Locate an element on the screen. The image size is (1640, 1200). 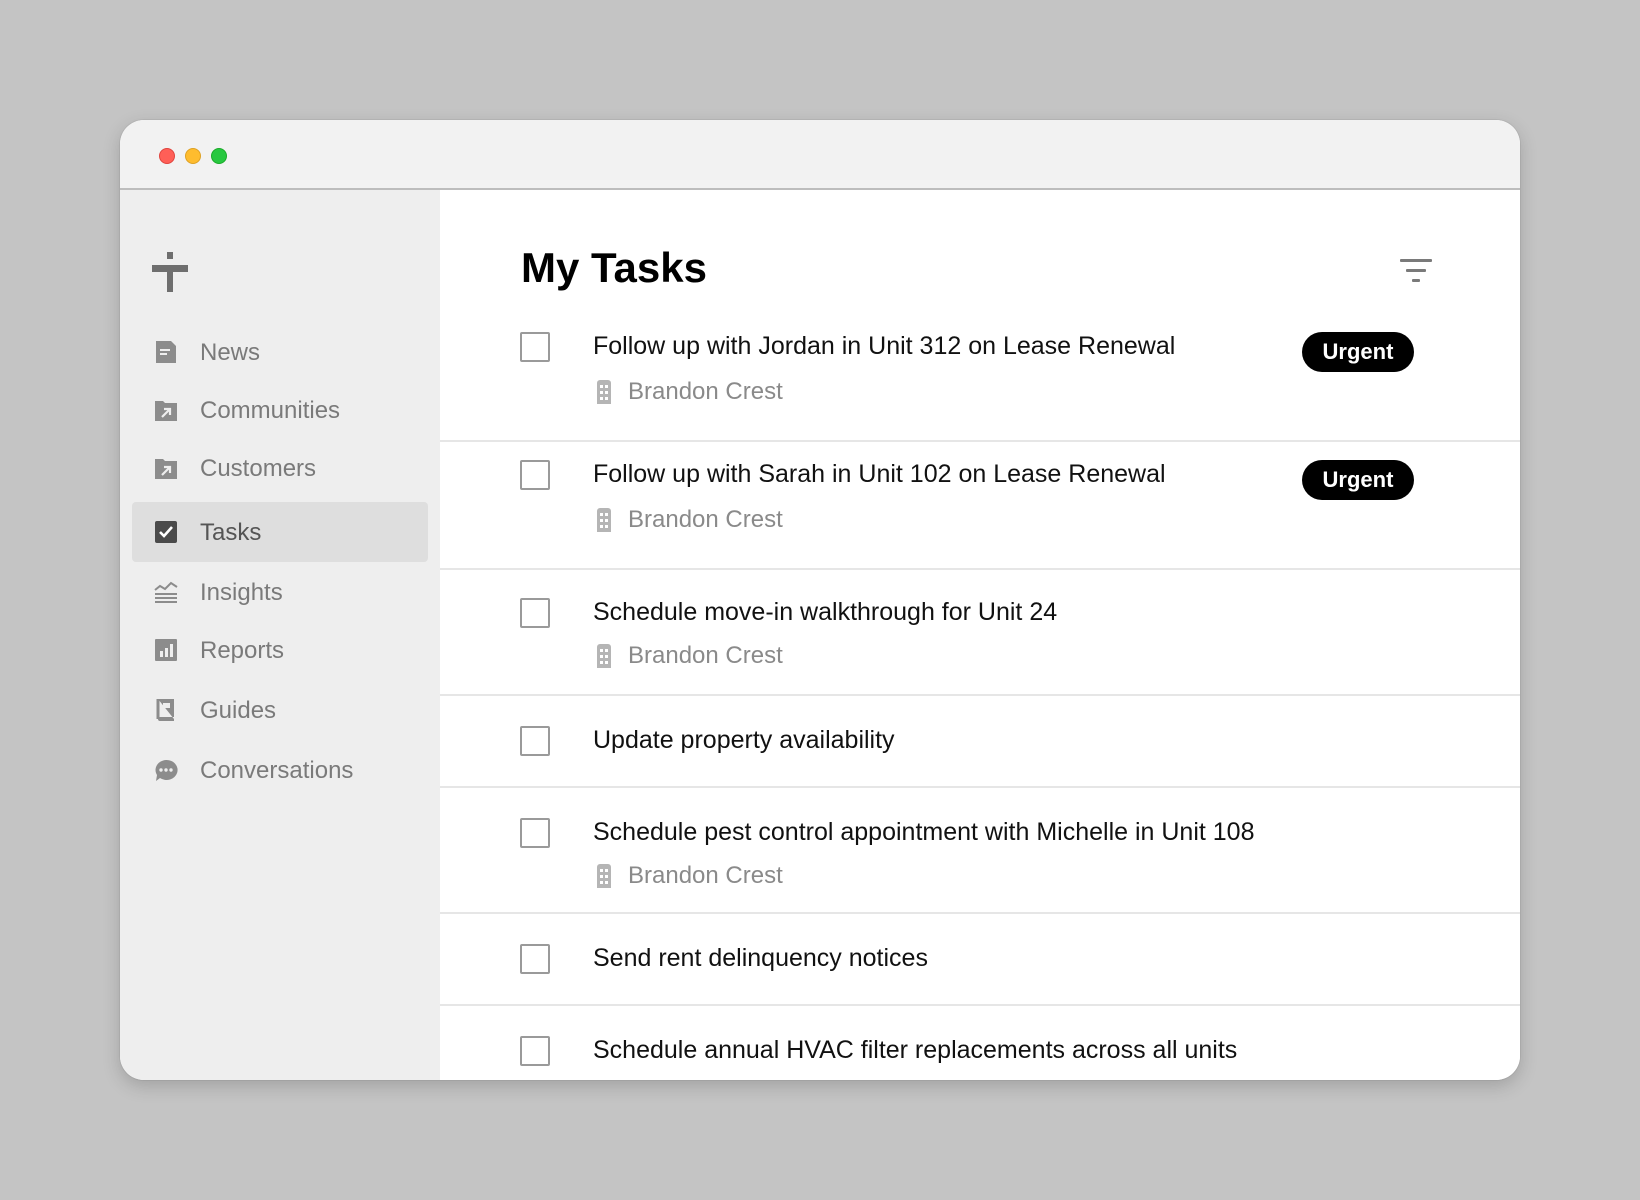
task-title: Update property availability is located at coordinates (744, 740).